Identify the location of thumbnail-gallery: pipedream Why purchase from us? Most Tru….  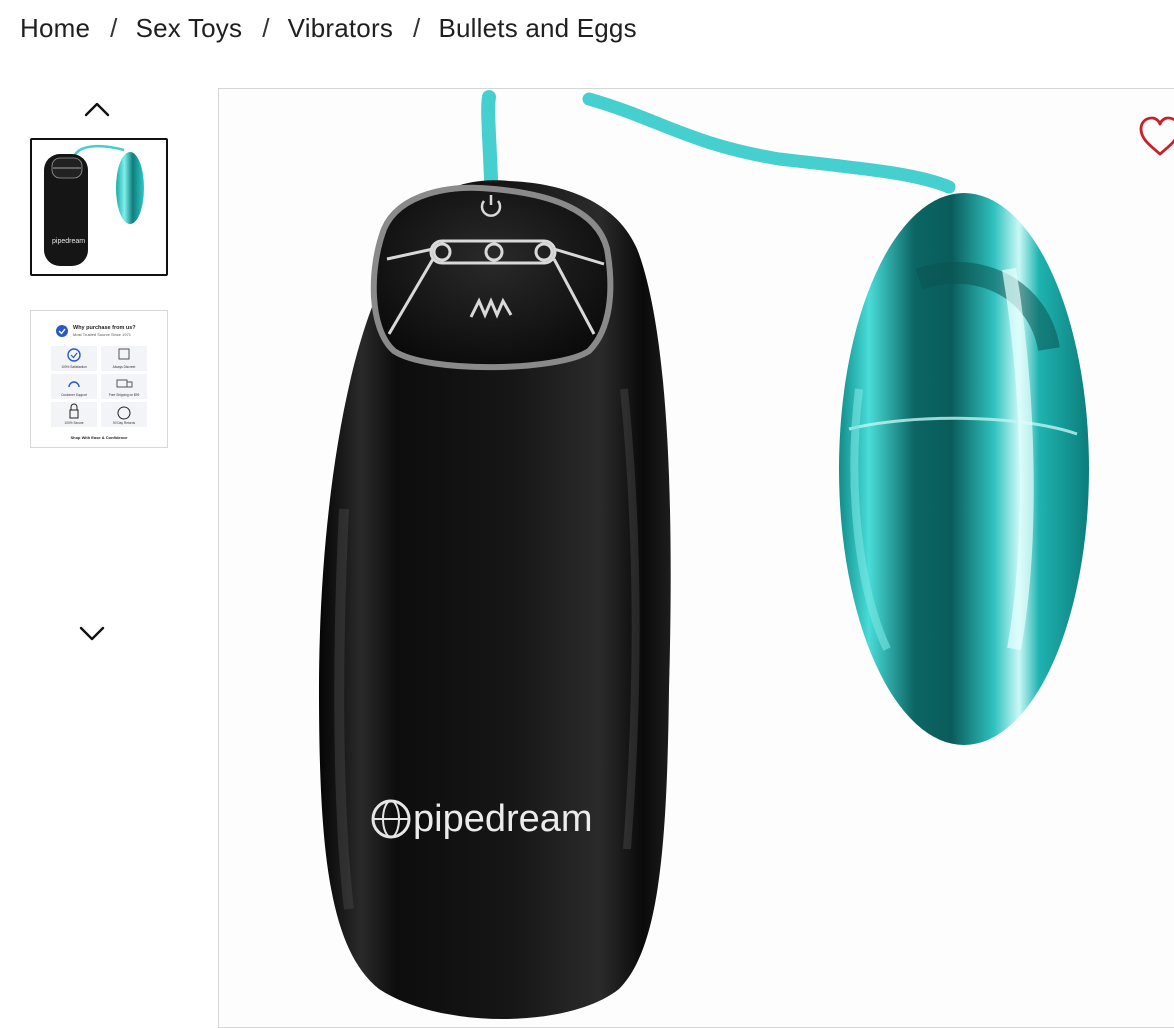
(100, 368).